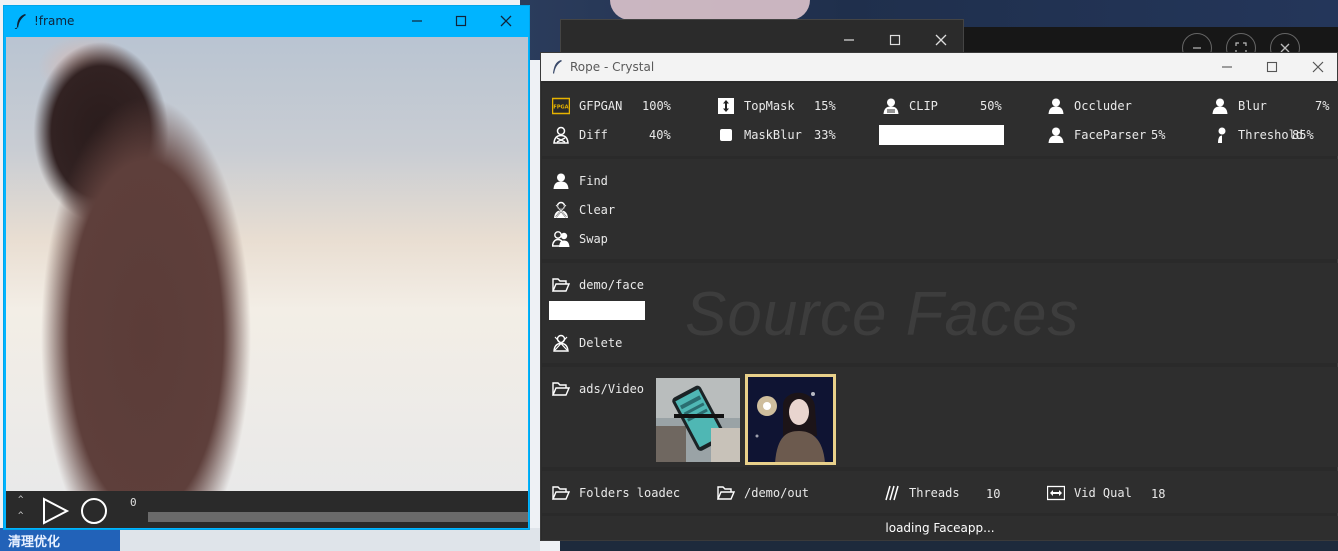 Image resolution: width=1338 pixels, height=551 pixels. I want to click on param-topmask: TopMask, so click(755, 106).